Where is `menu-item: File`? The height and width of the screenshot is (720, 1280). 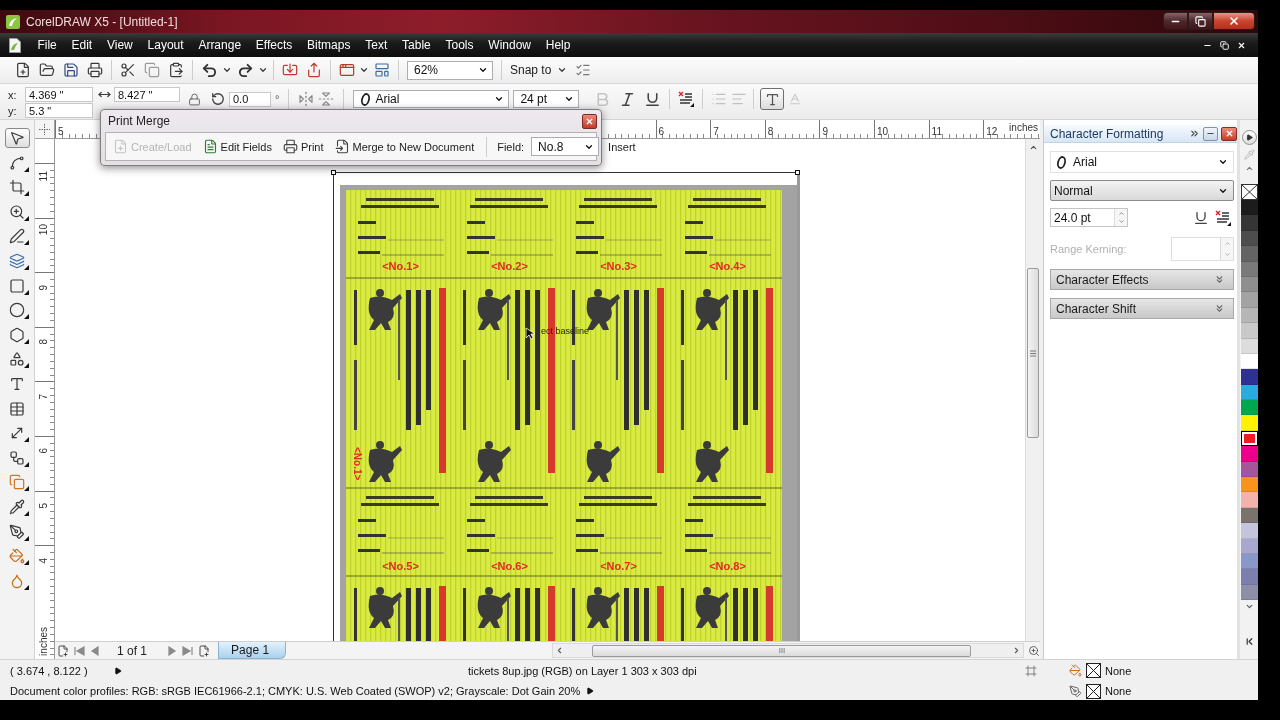
menu-item: File is located at coordinates (47, 45).